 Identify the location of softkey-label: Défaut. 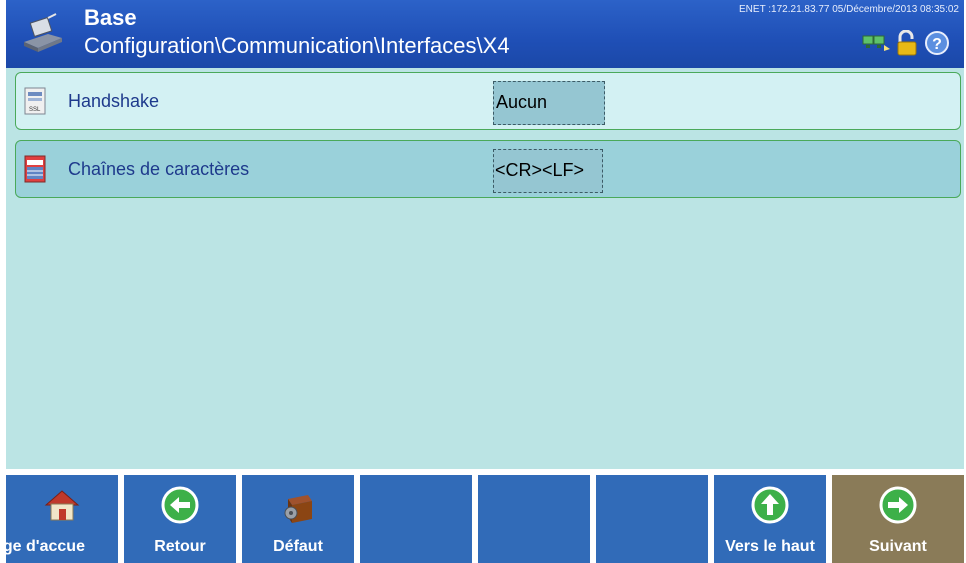
(298, 546).